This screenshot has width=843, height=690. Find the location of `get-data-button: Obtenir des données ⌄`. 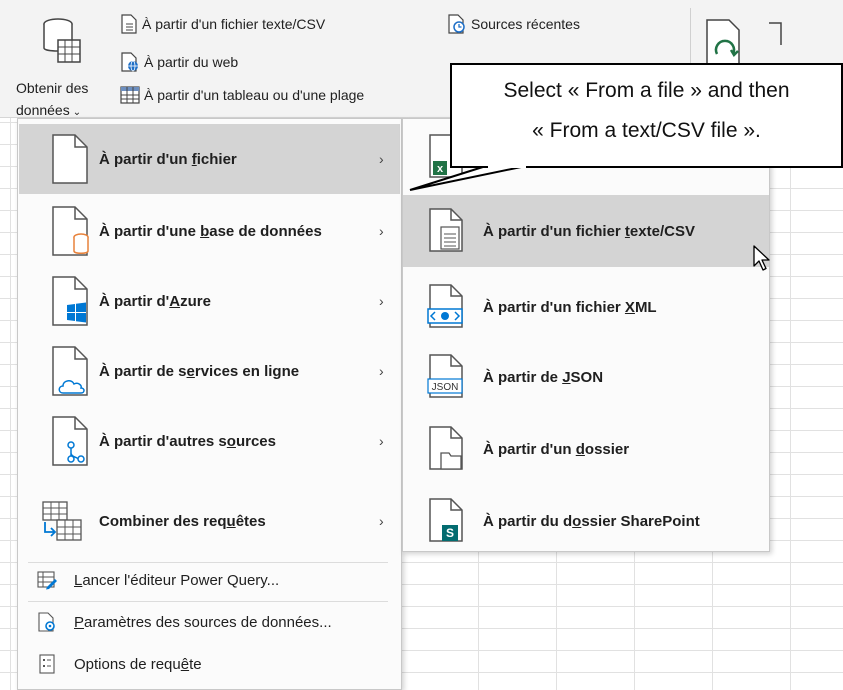

get-data-button: Obtenir des données ⌄ is located at coordinates (61, 64).